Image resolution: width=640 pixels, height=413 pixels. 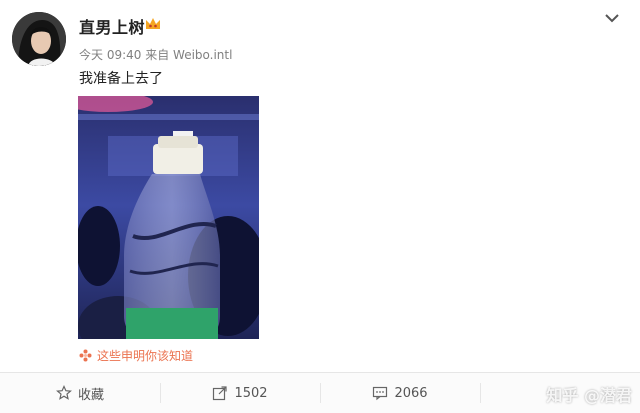 What do you see at coordinates (85, 355) in the screenshot?
I see `flower-icon` at bounding box center [85, 355].